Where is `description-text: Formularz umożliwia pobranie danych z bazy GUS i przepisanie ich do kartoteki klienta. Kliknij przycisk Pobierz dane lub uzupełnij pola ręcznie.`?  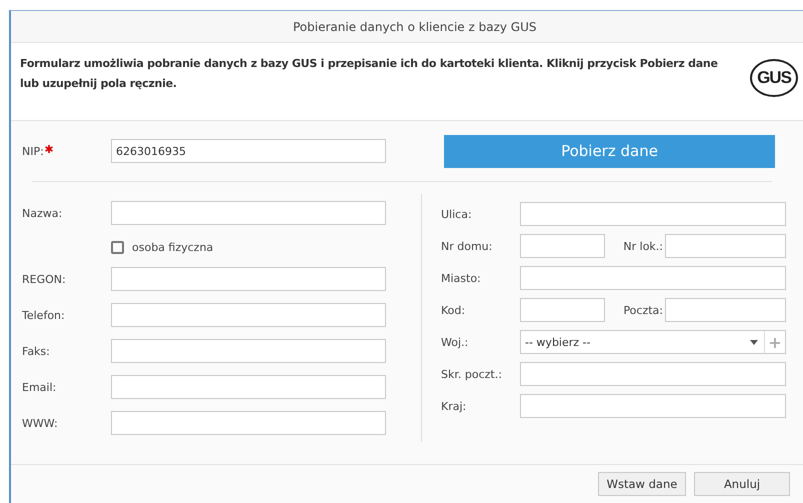 description-text: Formularz umożliwia pobranie danych z bazy GUS i przepisanie ich do kartoteki klienta. Kliknij przycisk Pobierz dane lub uzupełnij pola ręcznie. is located at coordinates (369, 74).